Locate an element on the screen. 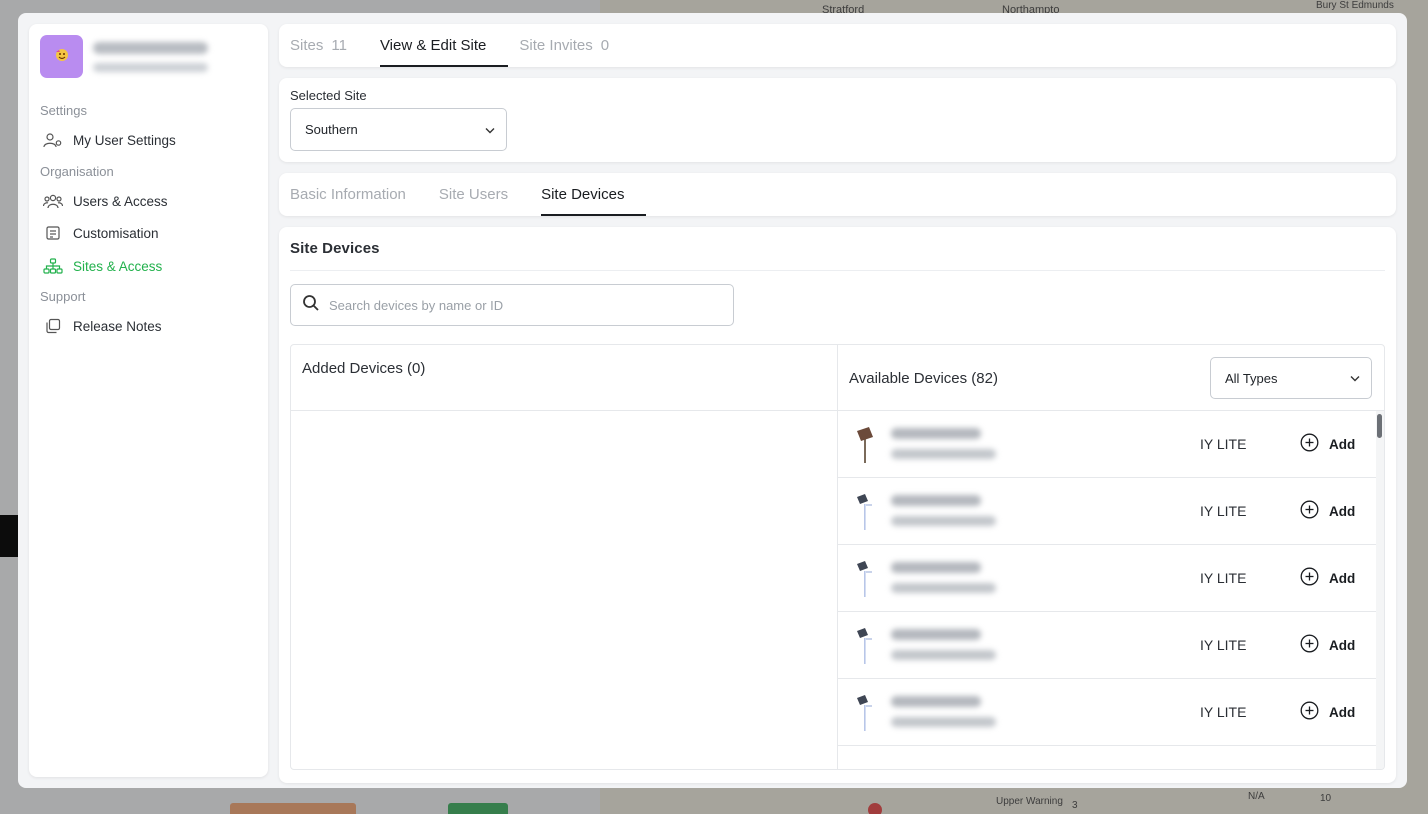  selected-site-value: Southern is located at coordinates (331, 129).